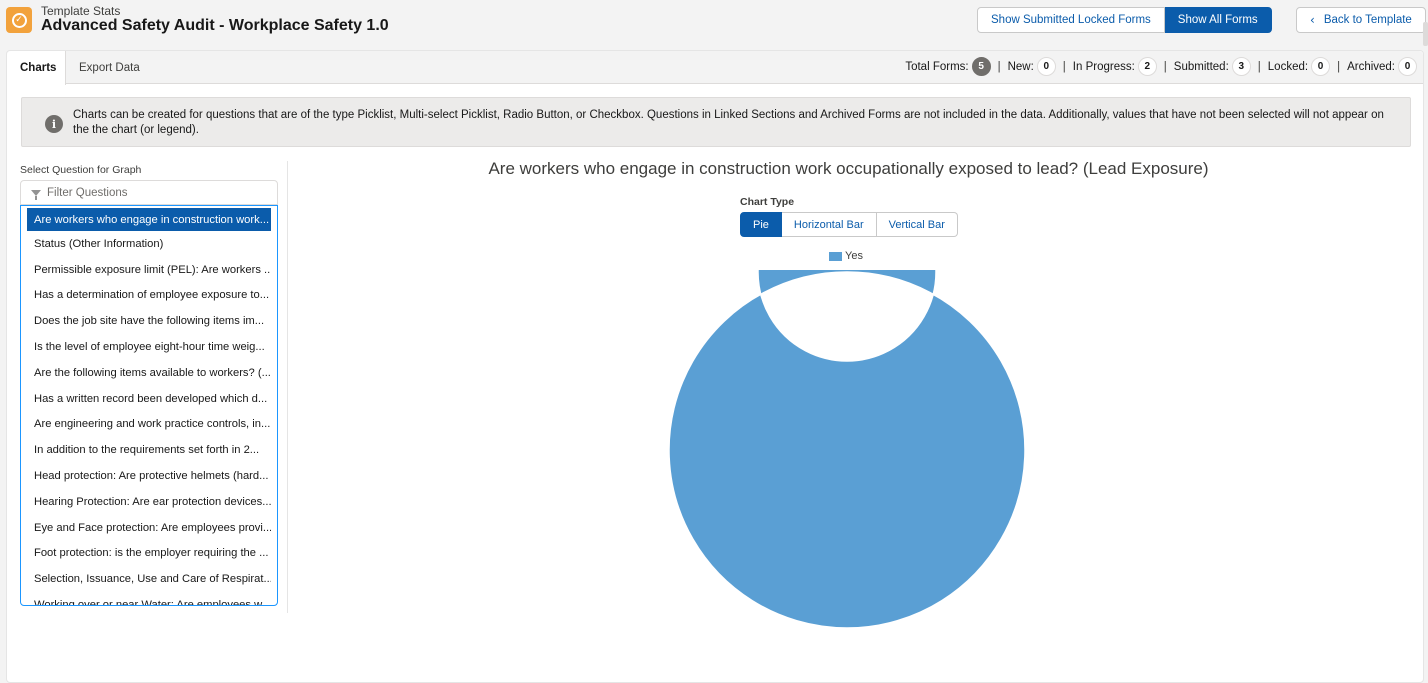  Describe the element at coordinates (54, 124) in the screenshot. I see `info-icon: i` at that location.